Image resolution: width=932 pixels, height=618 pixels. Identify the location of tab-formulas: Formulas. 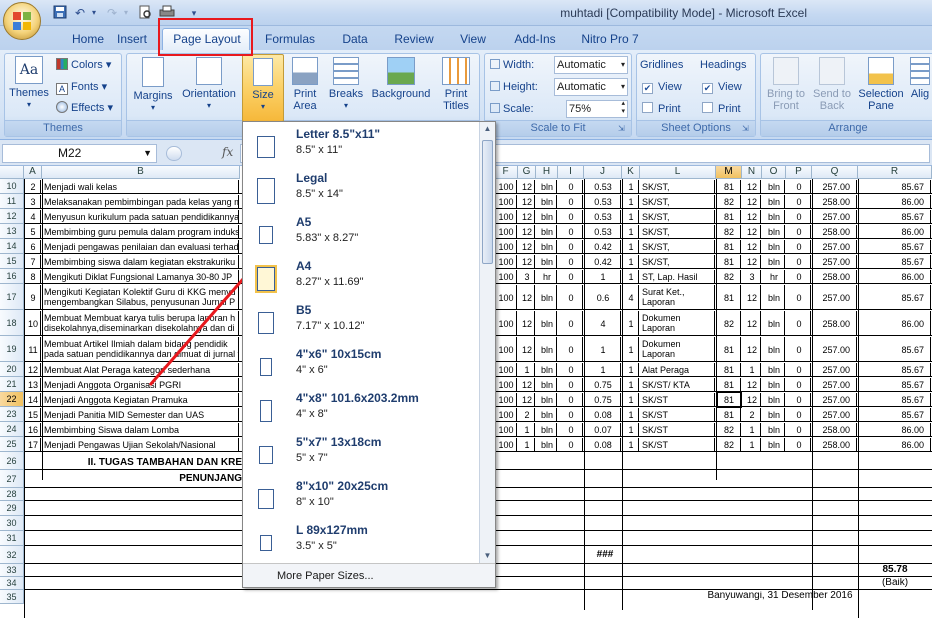
(290, 39).